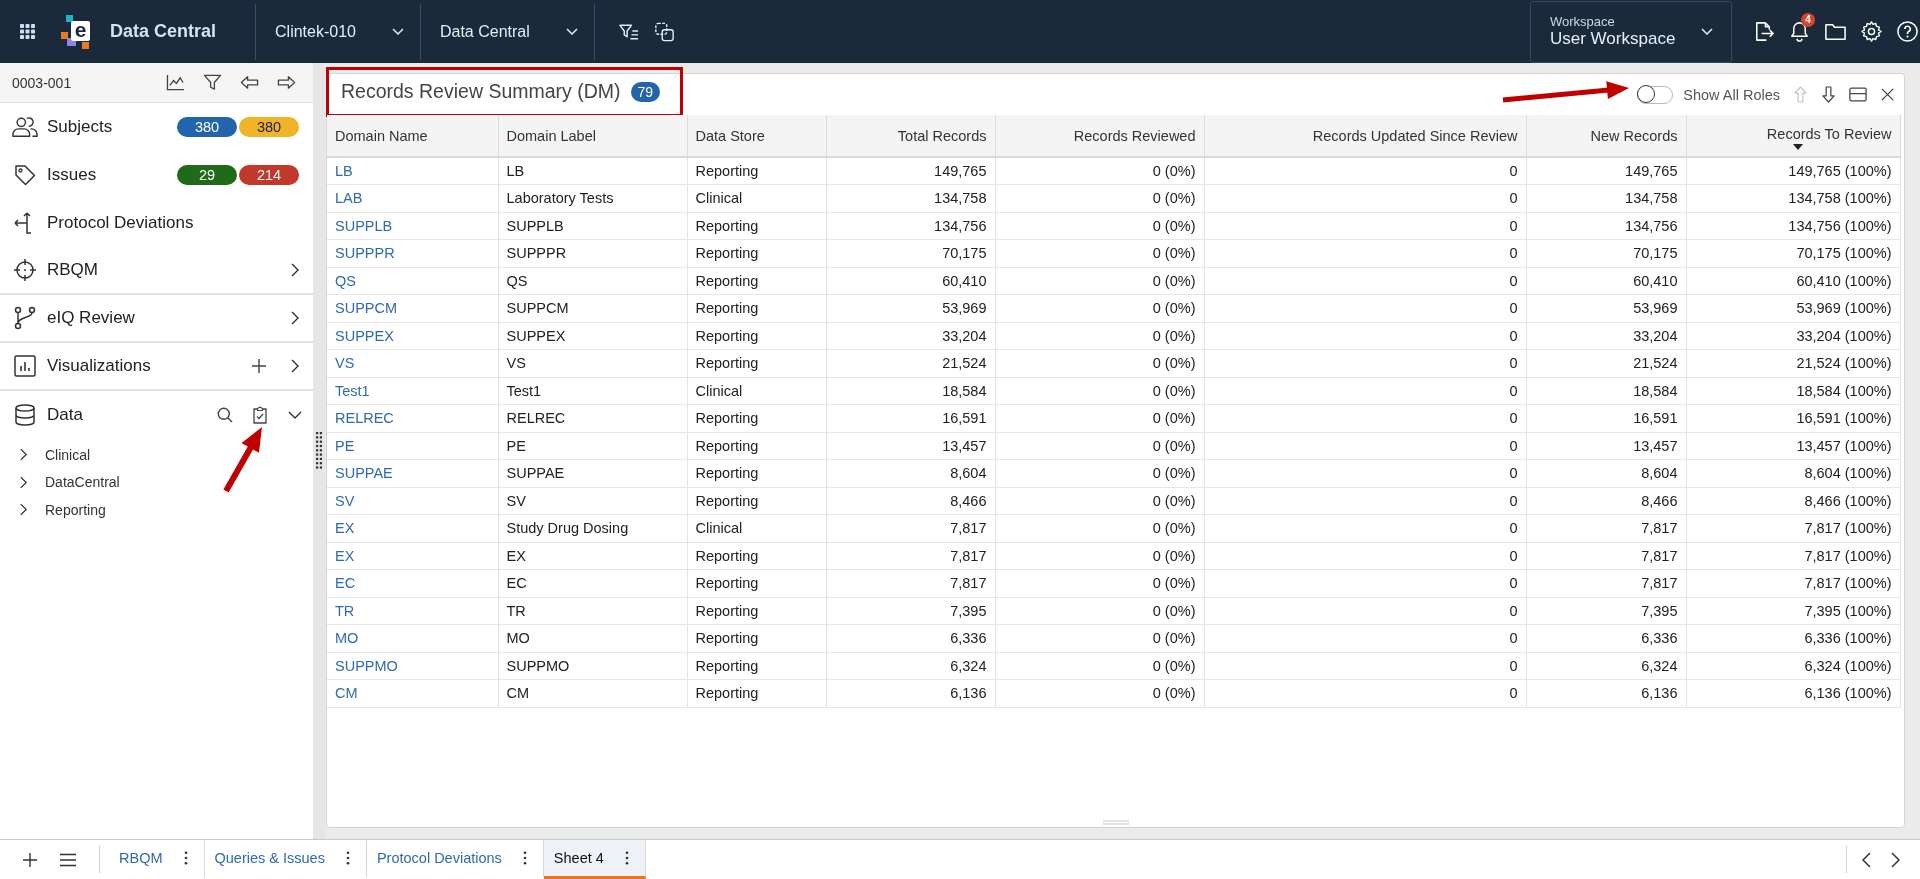  Describe the element at coordinates (345, 363) in the screenshot. I see `domain-link: VS` at that location.